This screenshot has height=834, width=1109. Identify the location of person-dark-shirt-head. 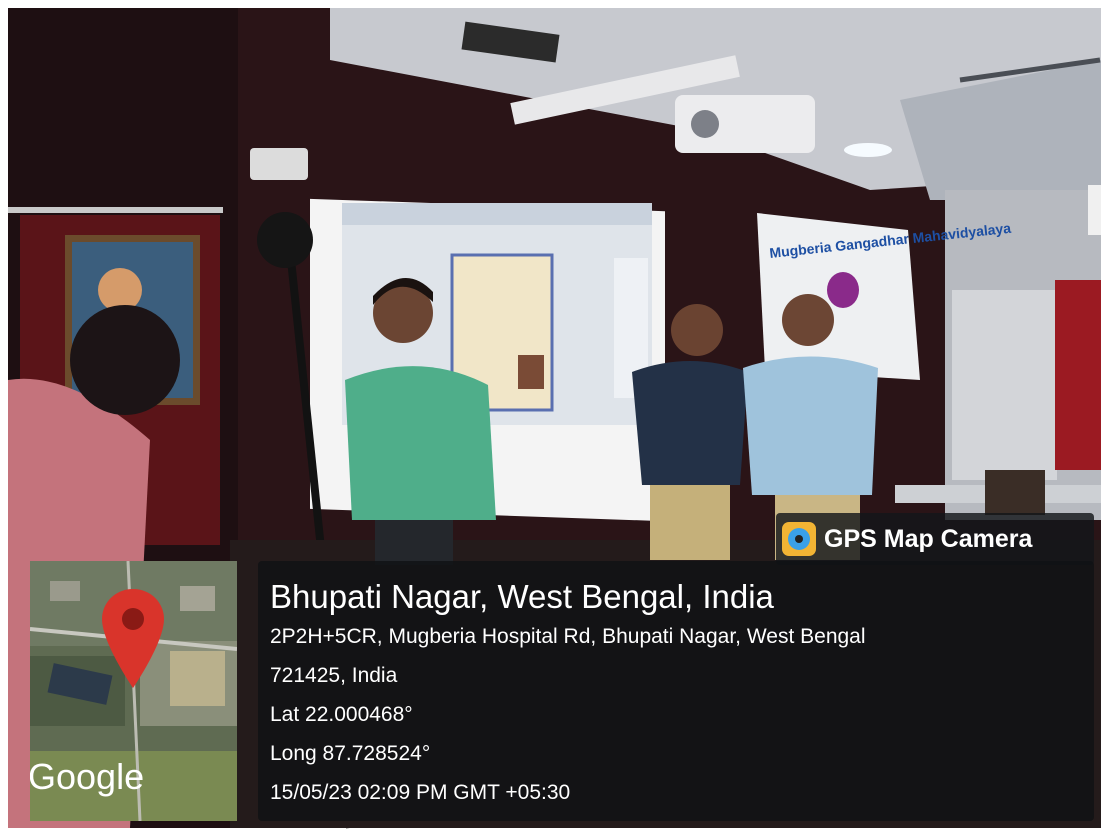
(697, 330).